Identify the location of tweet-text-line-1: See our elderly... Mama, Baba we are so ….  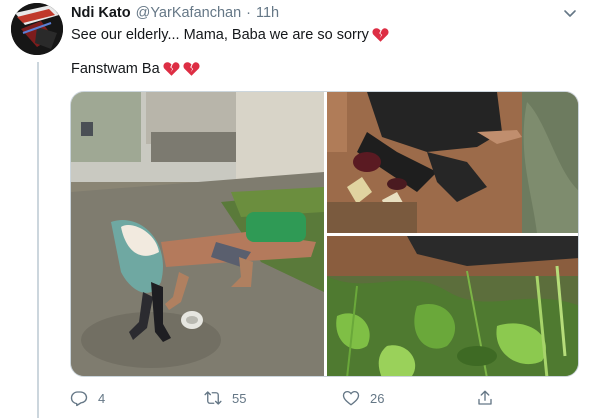
(230, 35).